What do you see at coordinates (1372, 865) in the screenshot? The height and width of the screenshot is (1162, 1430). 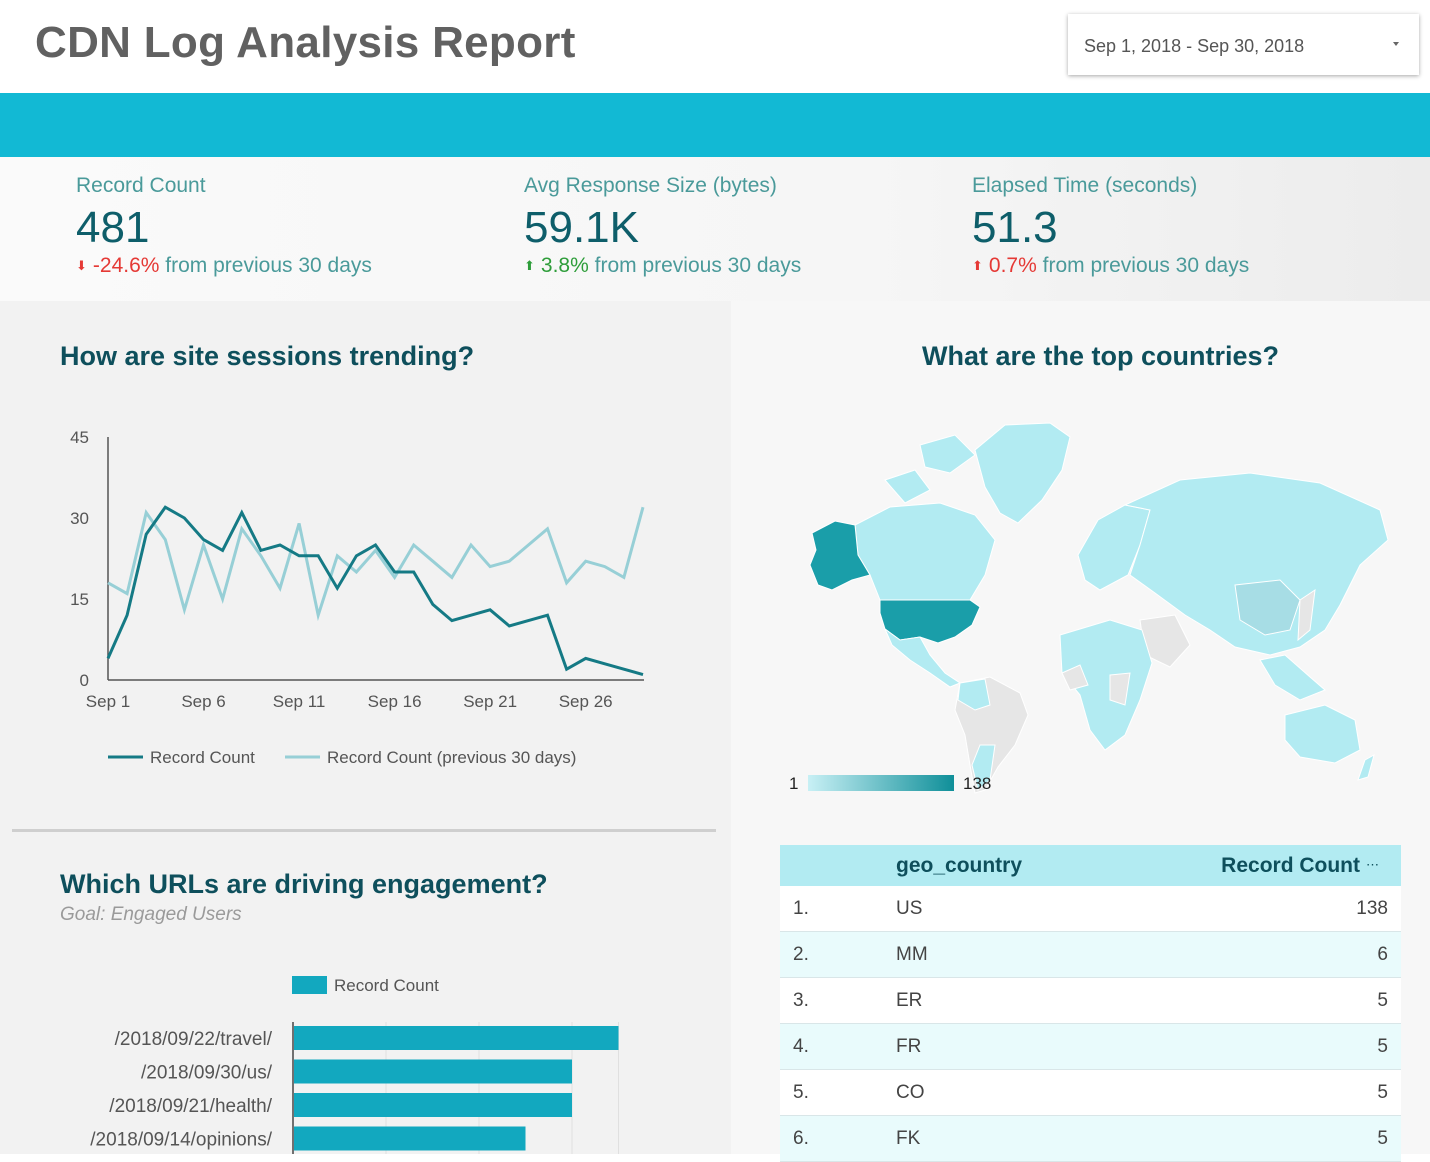 I see `sort-icon: ⋯` at bounding box center [1372, 865].